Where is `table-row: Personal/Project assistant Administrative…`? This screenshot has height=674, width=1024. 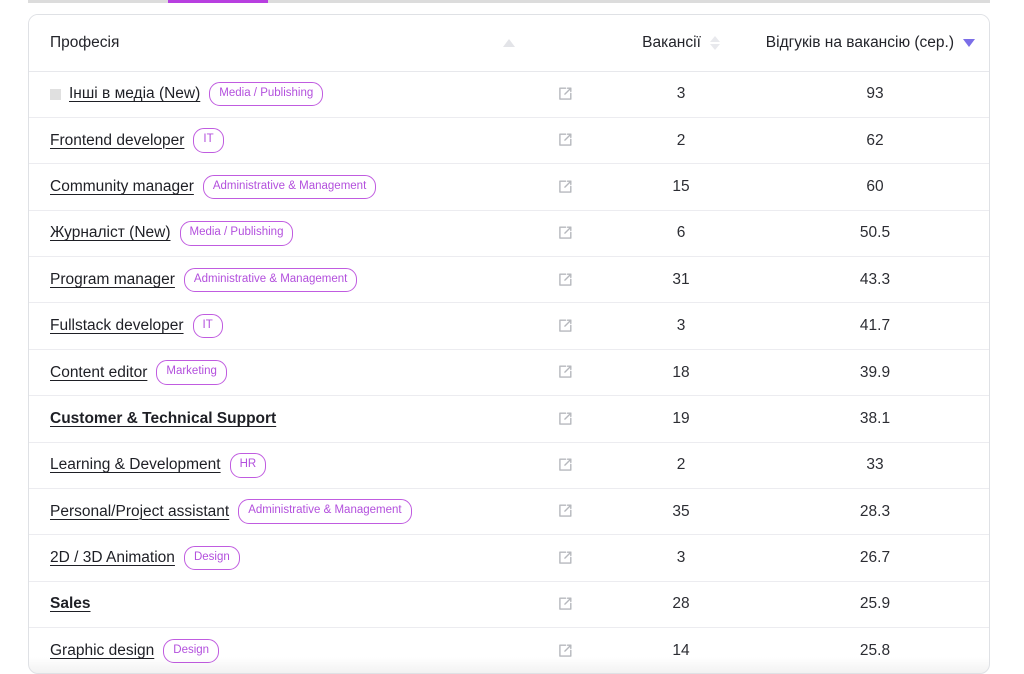
table-row: Personal/Project assistant Administrative… is located at coordinates (509, 512).